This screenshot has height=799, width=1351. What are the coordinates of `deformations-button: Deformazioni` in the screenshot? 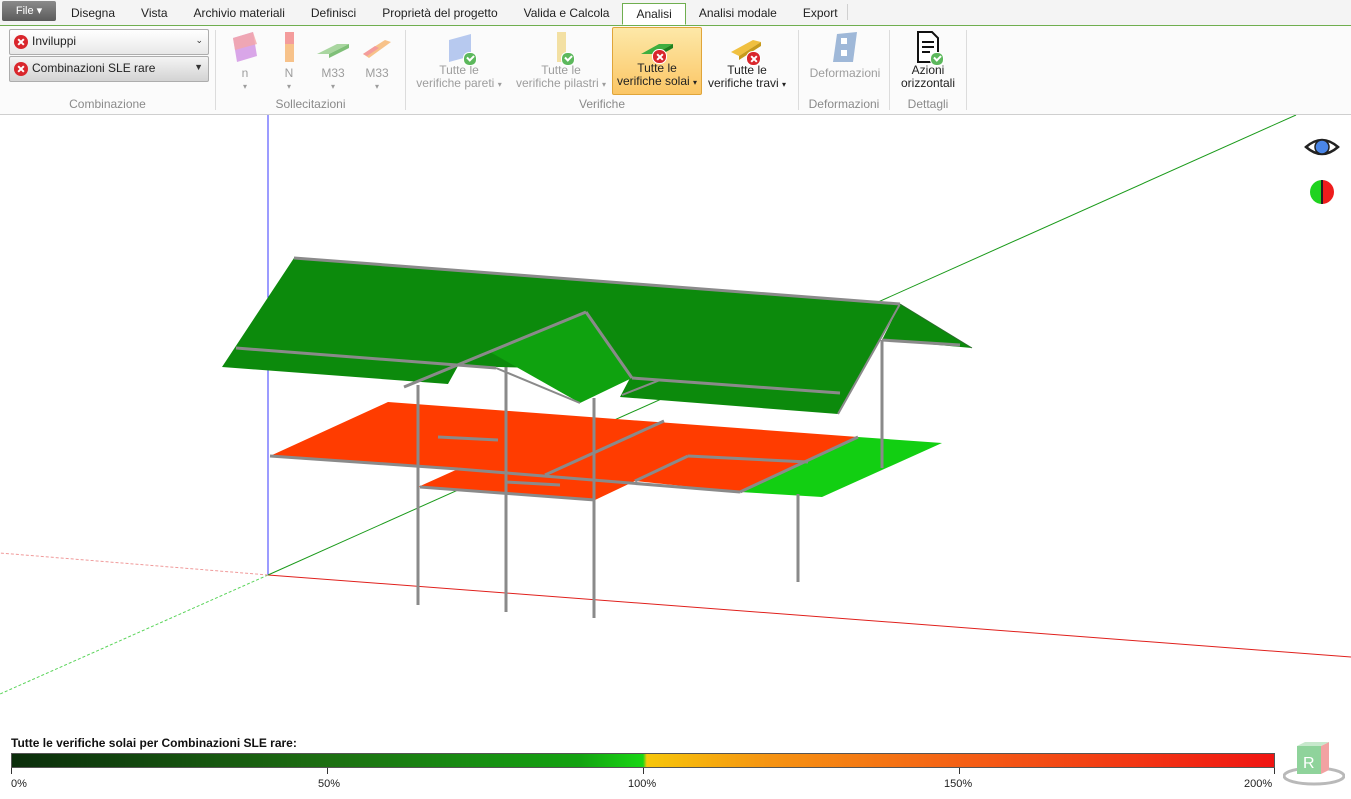 It's located at (845, 53).